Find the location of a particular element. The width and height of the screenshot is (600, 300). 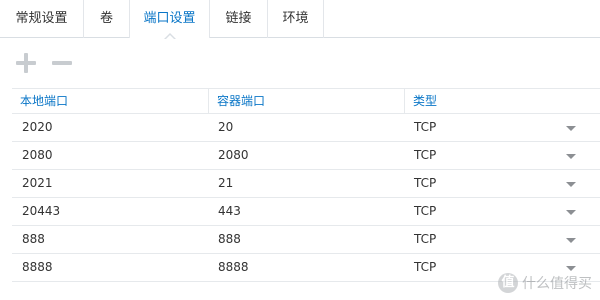

column-header-type: 类型 is located at coordinates (502, 101).